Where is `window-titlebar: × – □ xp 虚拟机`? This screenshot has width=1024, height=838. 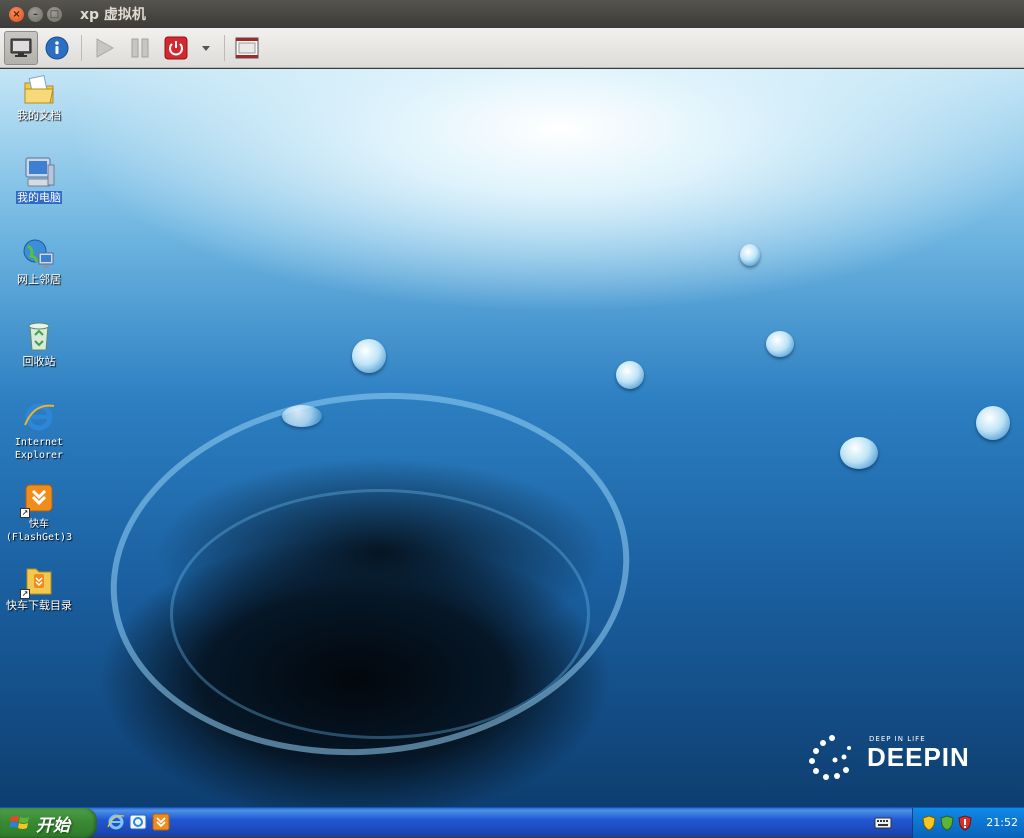
window-titlebar: × – □ xp 虚拟机 is located at coordinates (512, 14).